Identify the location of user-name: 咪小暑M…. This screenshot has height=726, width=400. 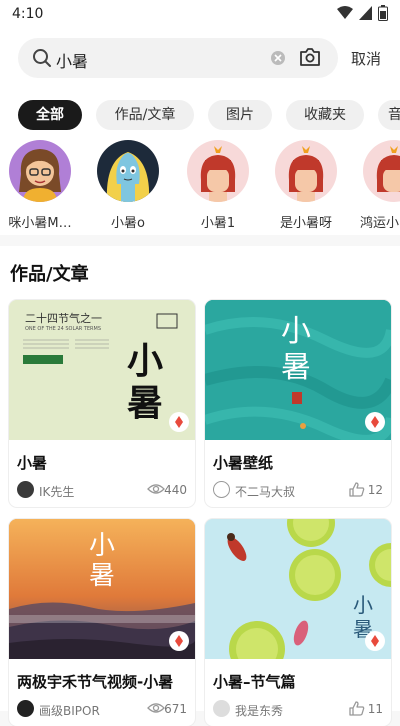
(40, 223).